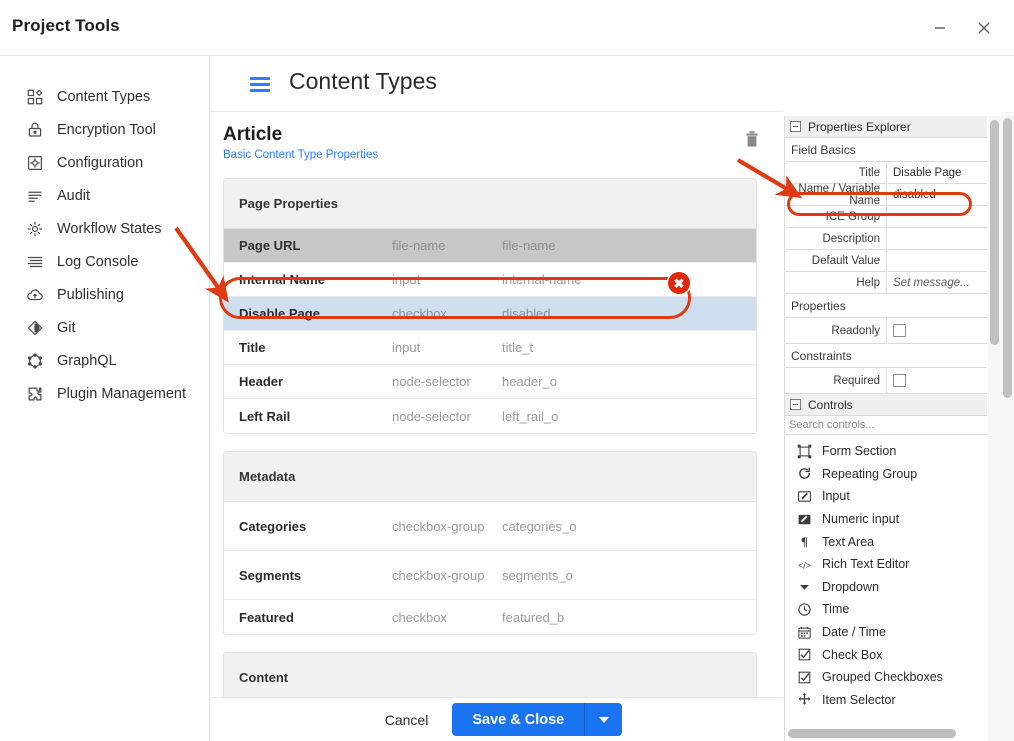  Describe the element at coordinates (804, 541) in the screenshot. I see `pilcrow-icon: ¶` at that location.